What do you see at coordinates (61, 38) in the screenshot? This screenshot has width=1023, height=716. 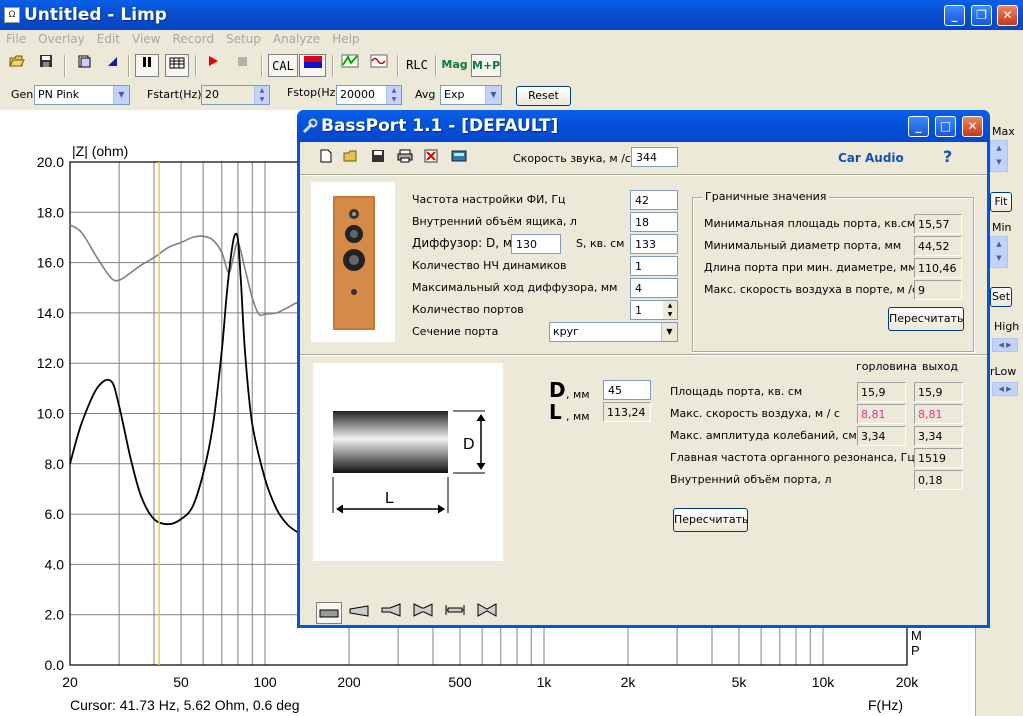 I see `menu-overlay: Overlay` at bounding box center [61, 38].